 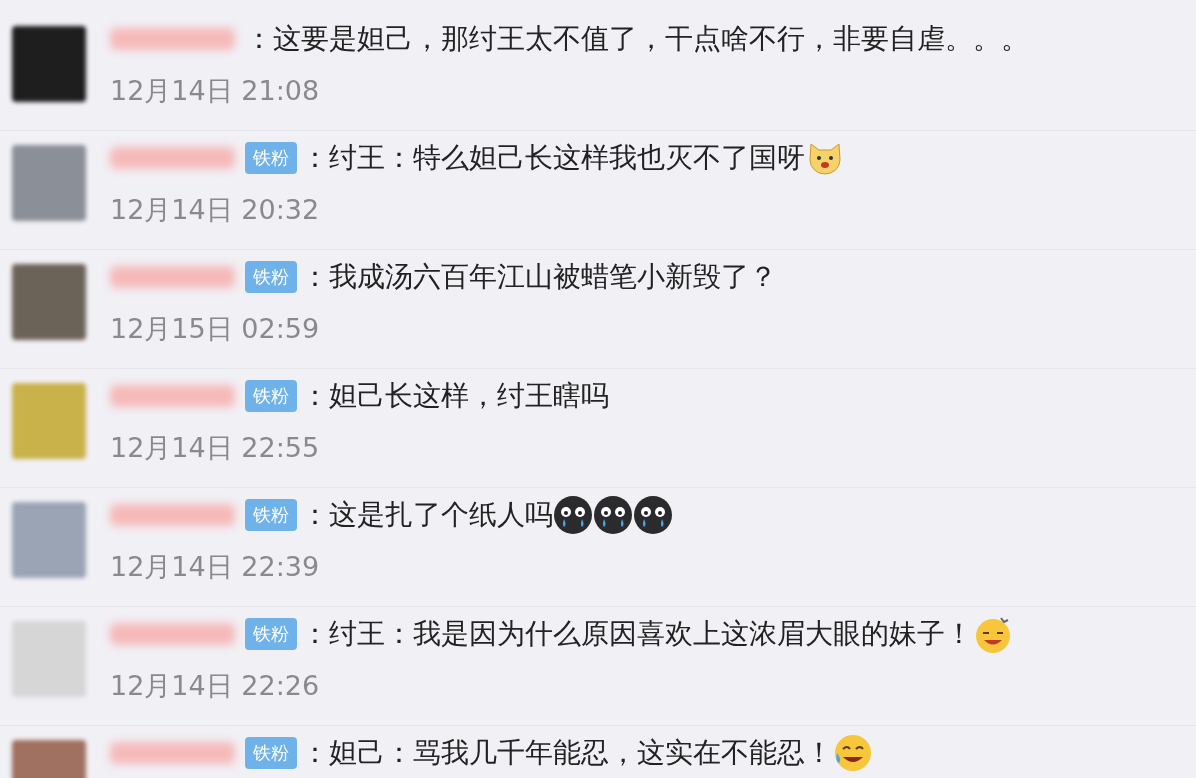 I want to click on laughing-face-emoji-icon, so click(x=853, y=753).